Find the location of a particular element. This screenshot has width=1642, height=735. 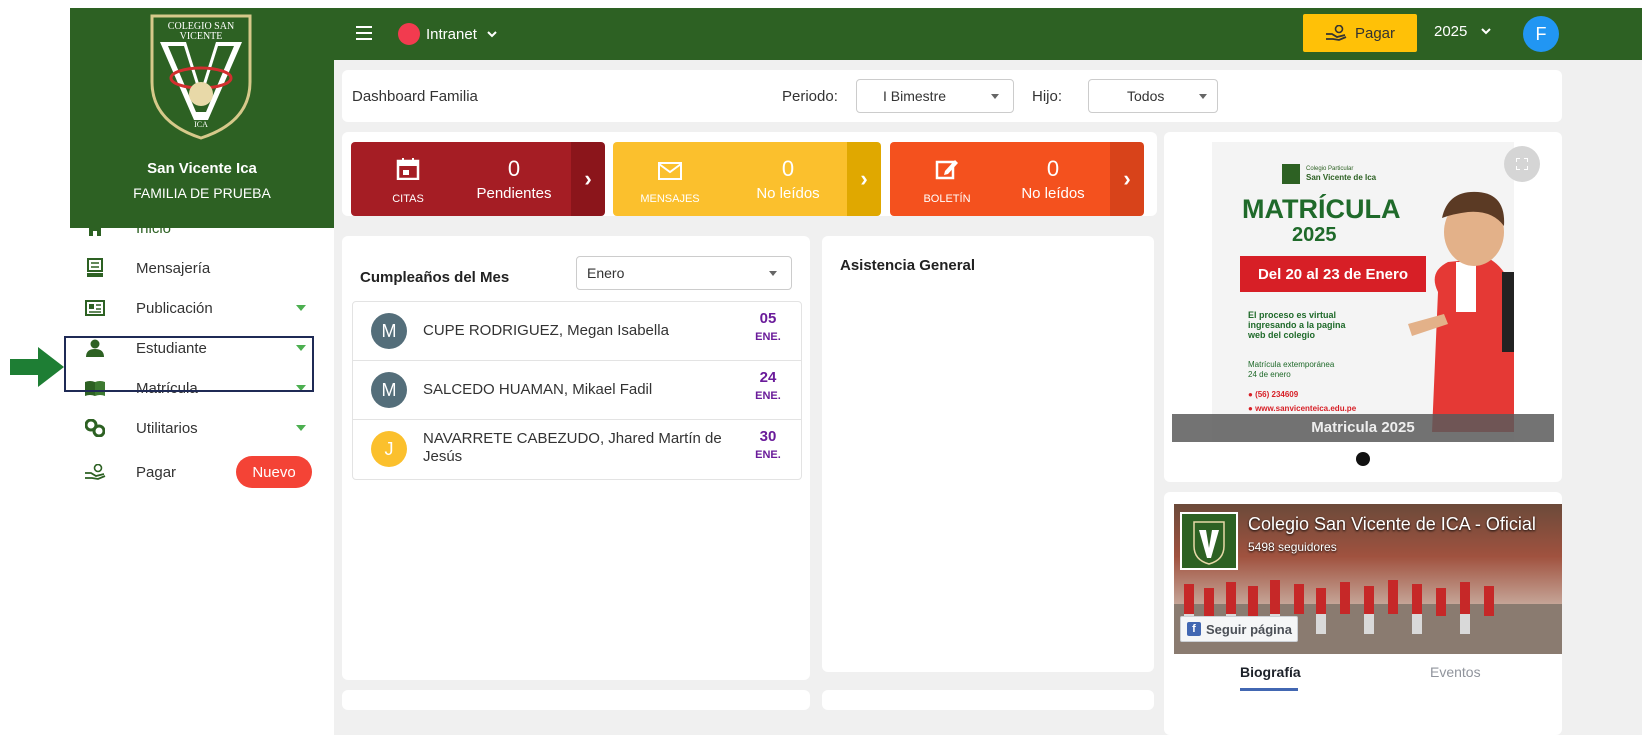

period-label: Periodo: is located at coordinates (810, 96).